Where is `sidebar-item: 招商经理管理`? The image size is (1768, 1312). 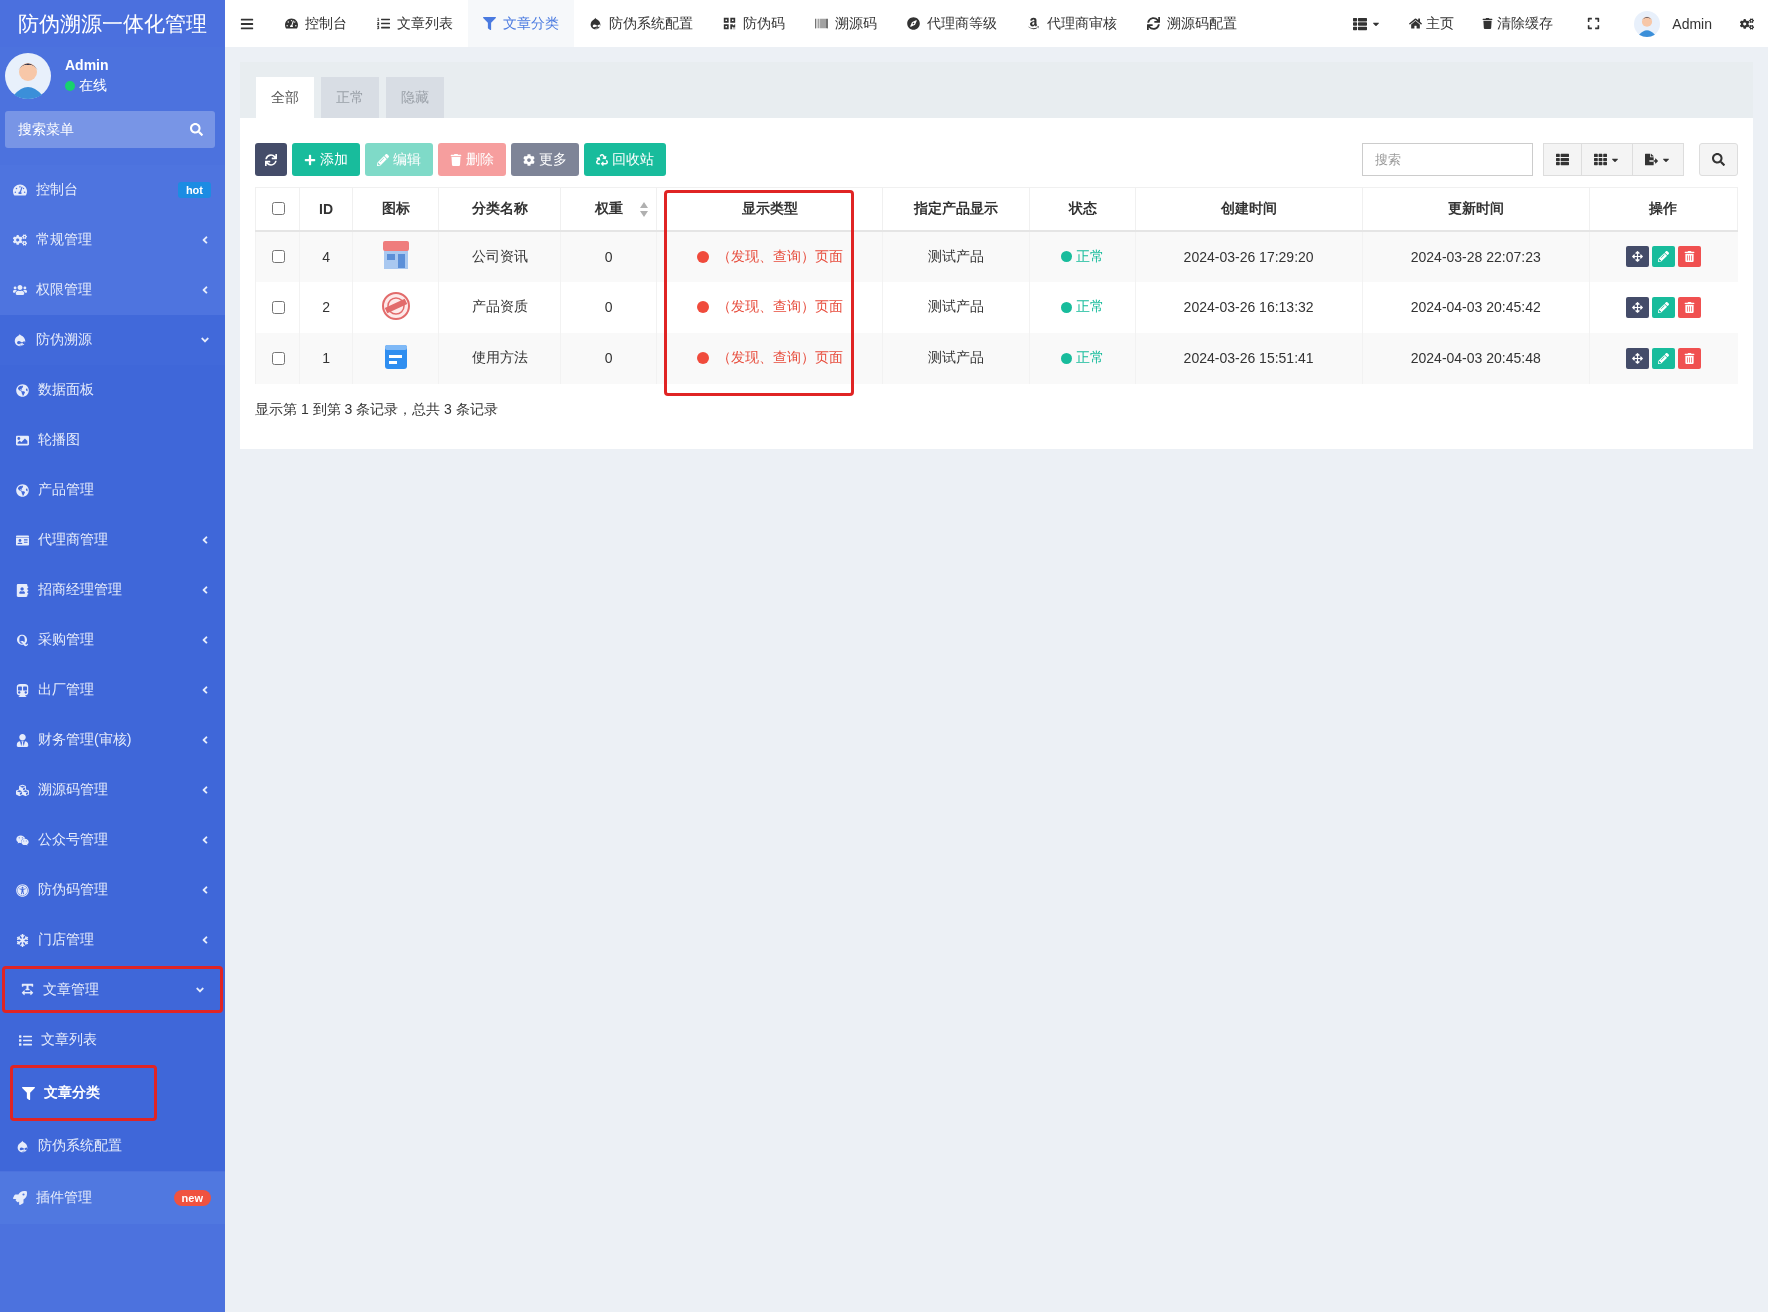 sidebar-item: 招商经理管理 is located at coordinates (112, 590).